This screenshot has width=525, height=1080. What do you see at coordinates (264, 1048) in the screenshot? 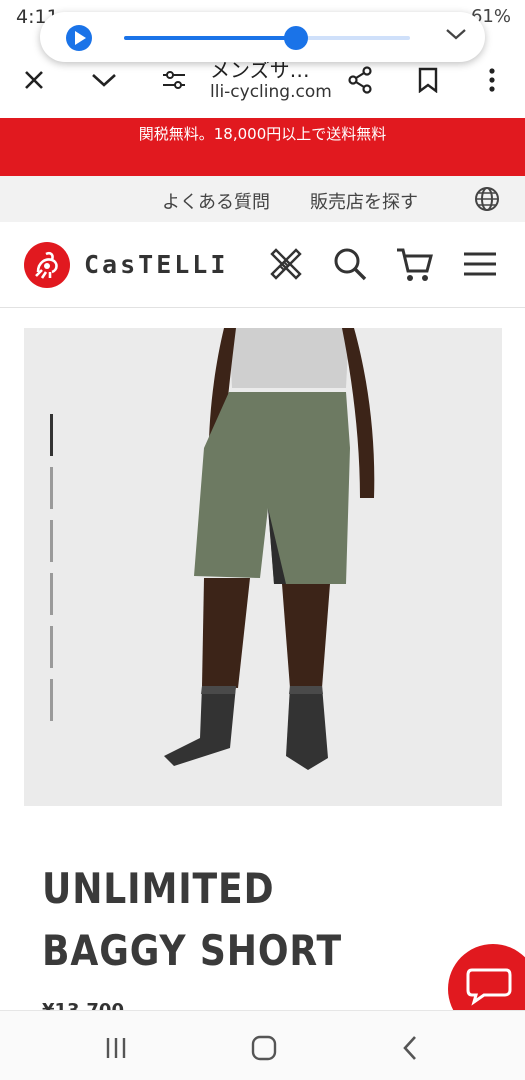
I see `home-icon` at bounding box center [264, 1048].